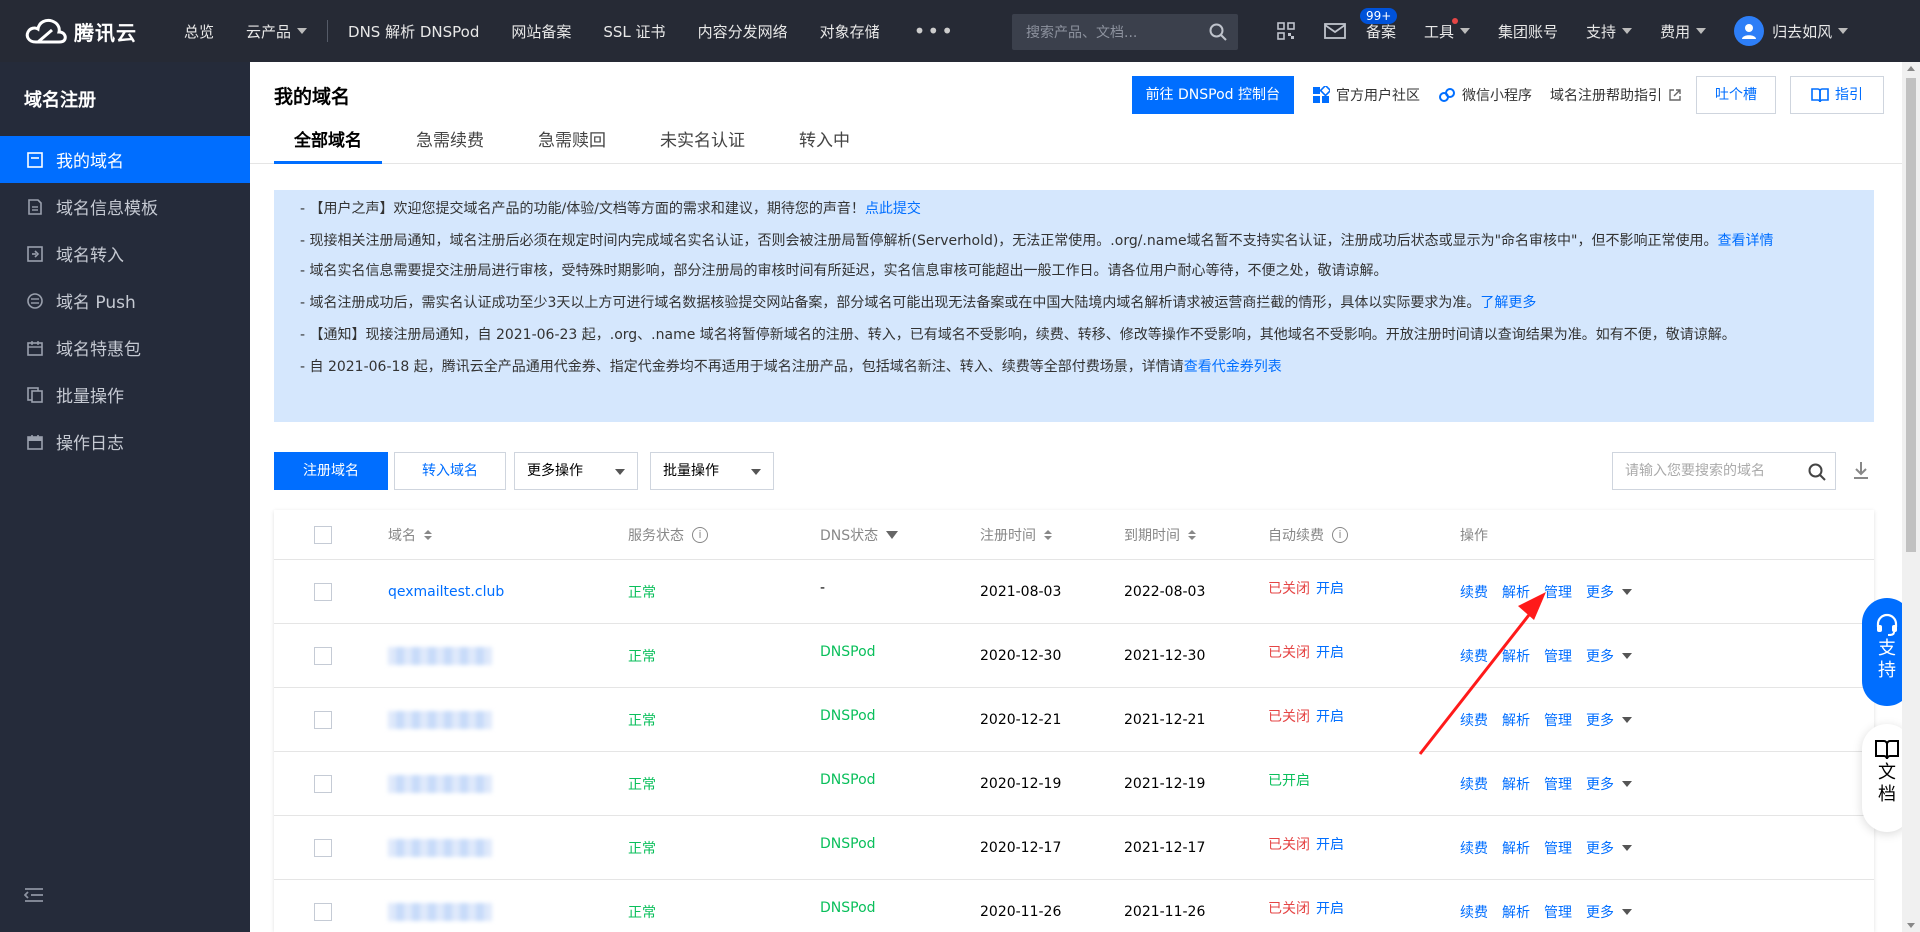  Describe the element at coordinates (331, 471) in the screenshot. I see `register-domain-button: 注册域名` at that location.